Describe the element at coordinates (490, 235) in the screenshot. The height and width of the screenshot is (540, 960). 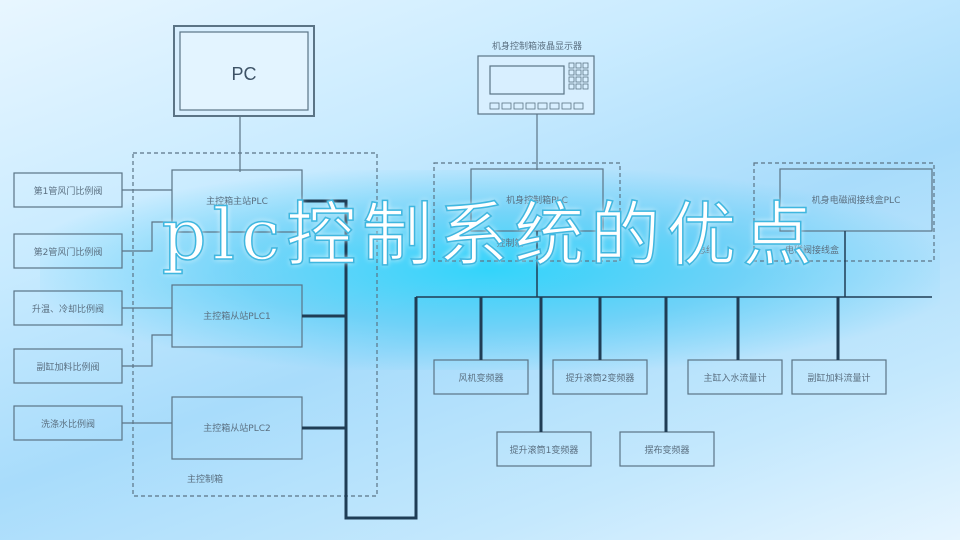
I see `page-title: plc控制系统的优点` at that location.